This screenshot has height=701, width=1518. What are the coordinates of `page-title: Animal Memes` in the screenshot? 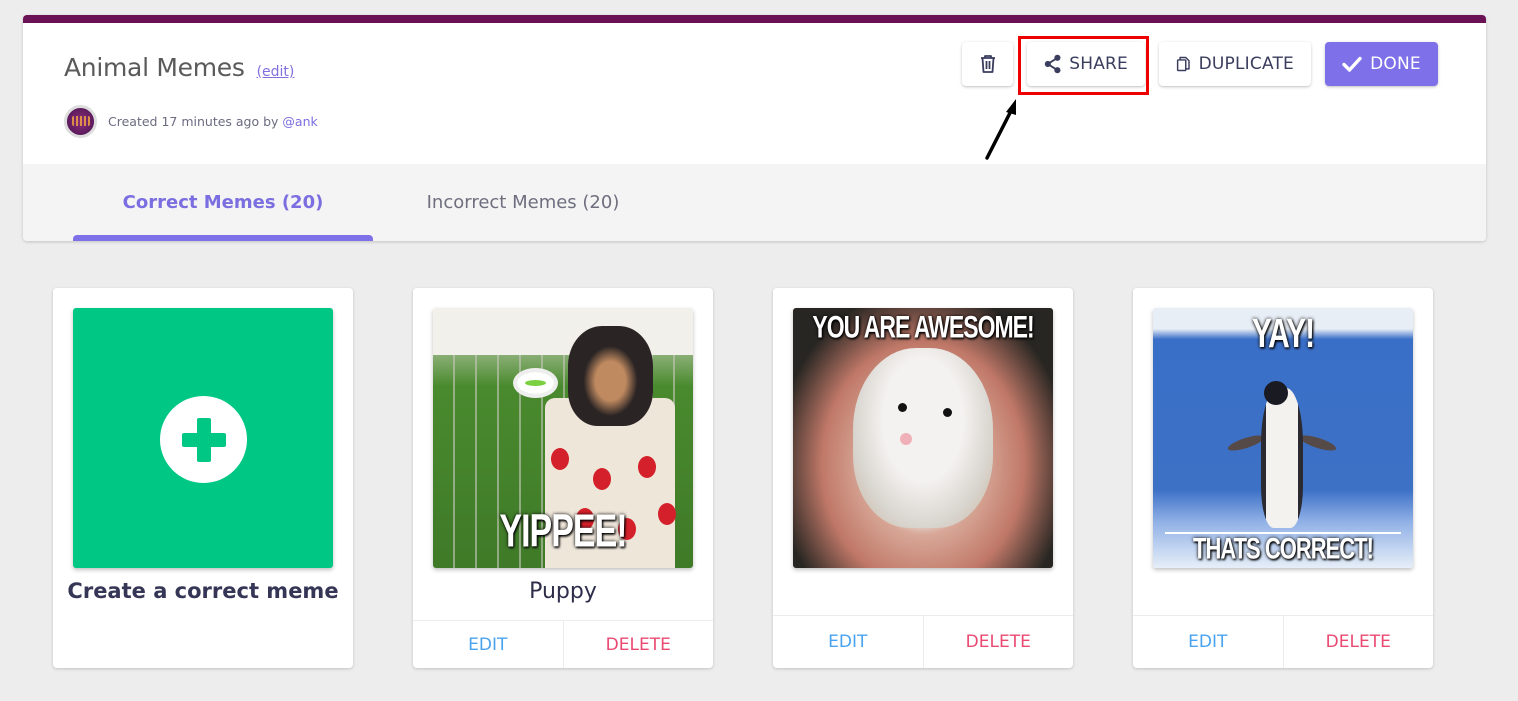 It's located at (154, 67).